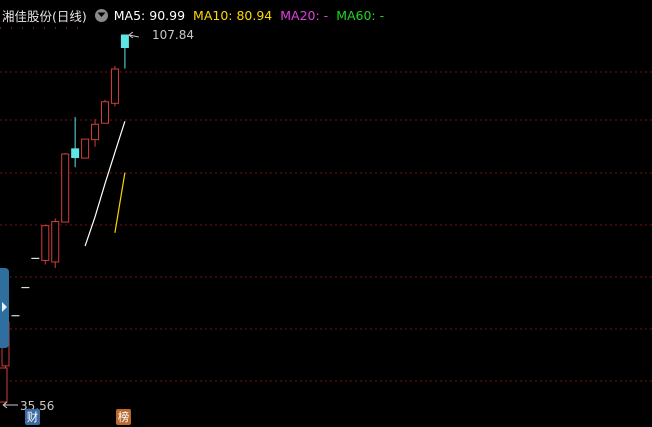  I want to click on finance-badge: 财, so click(32, 417).